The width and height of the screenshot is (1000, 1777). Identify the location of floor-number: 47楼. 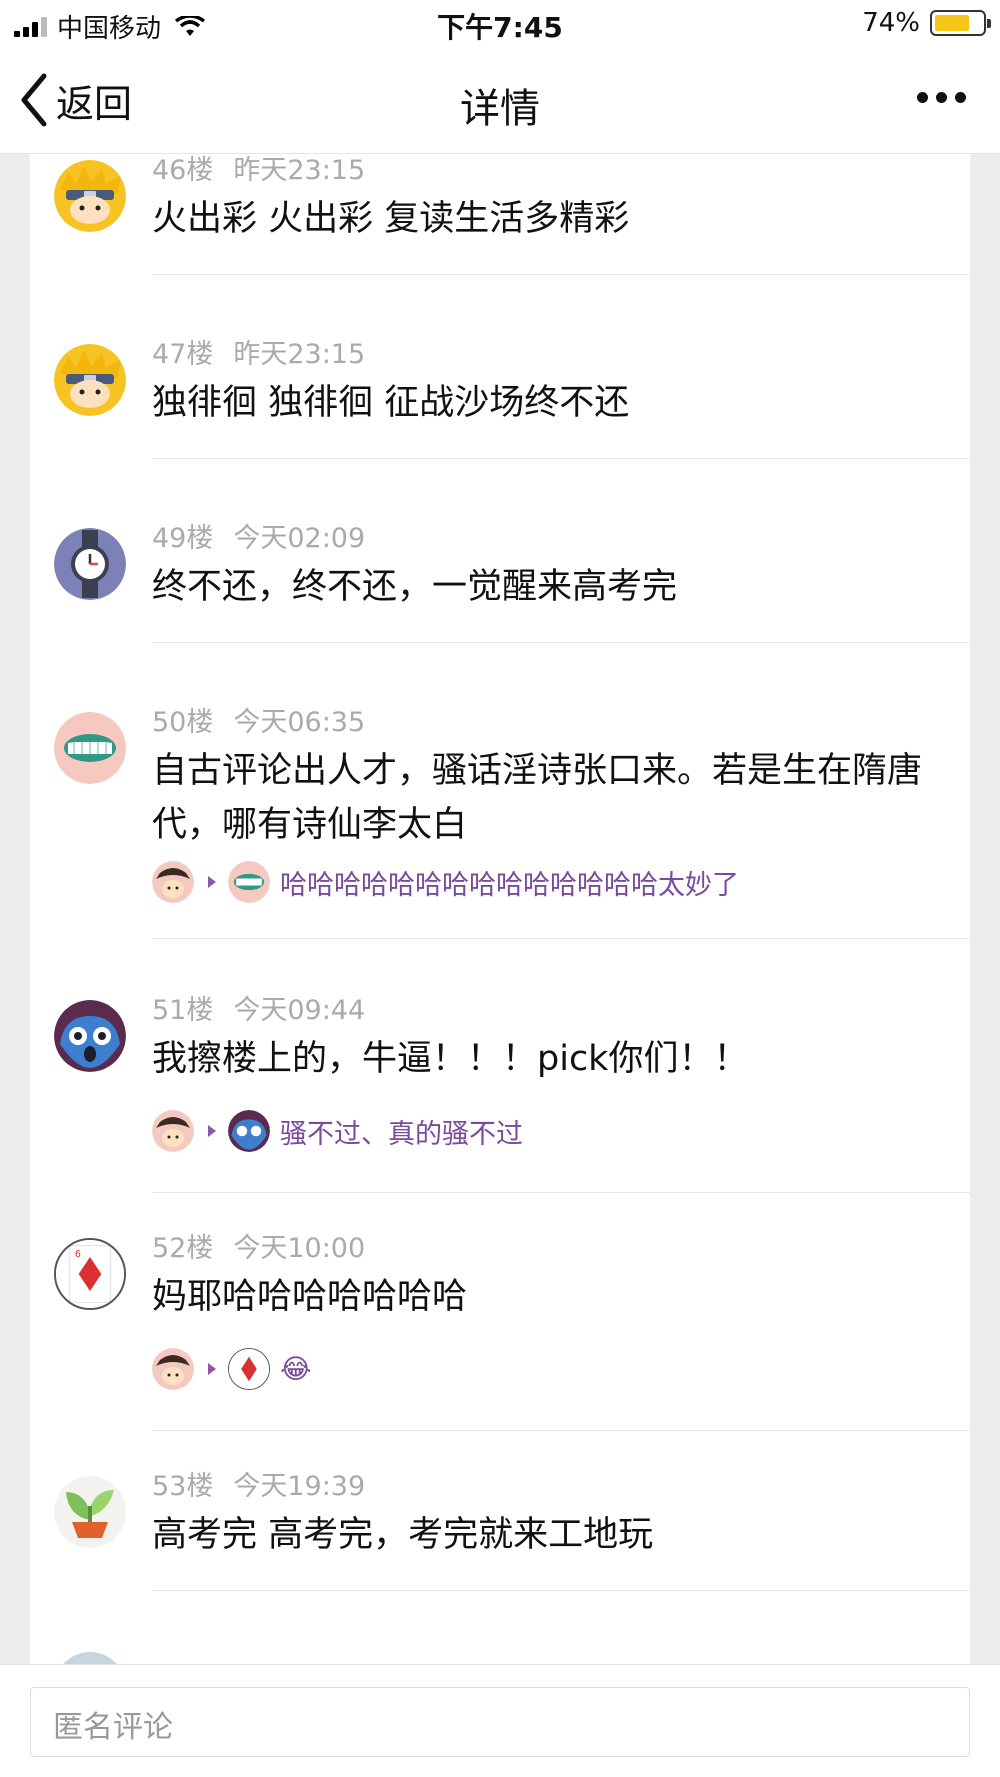
(183, 354).